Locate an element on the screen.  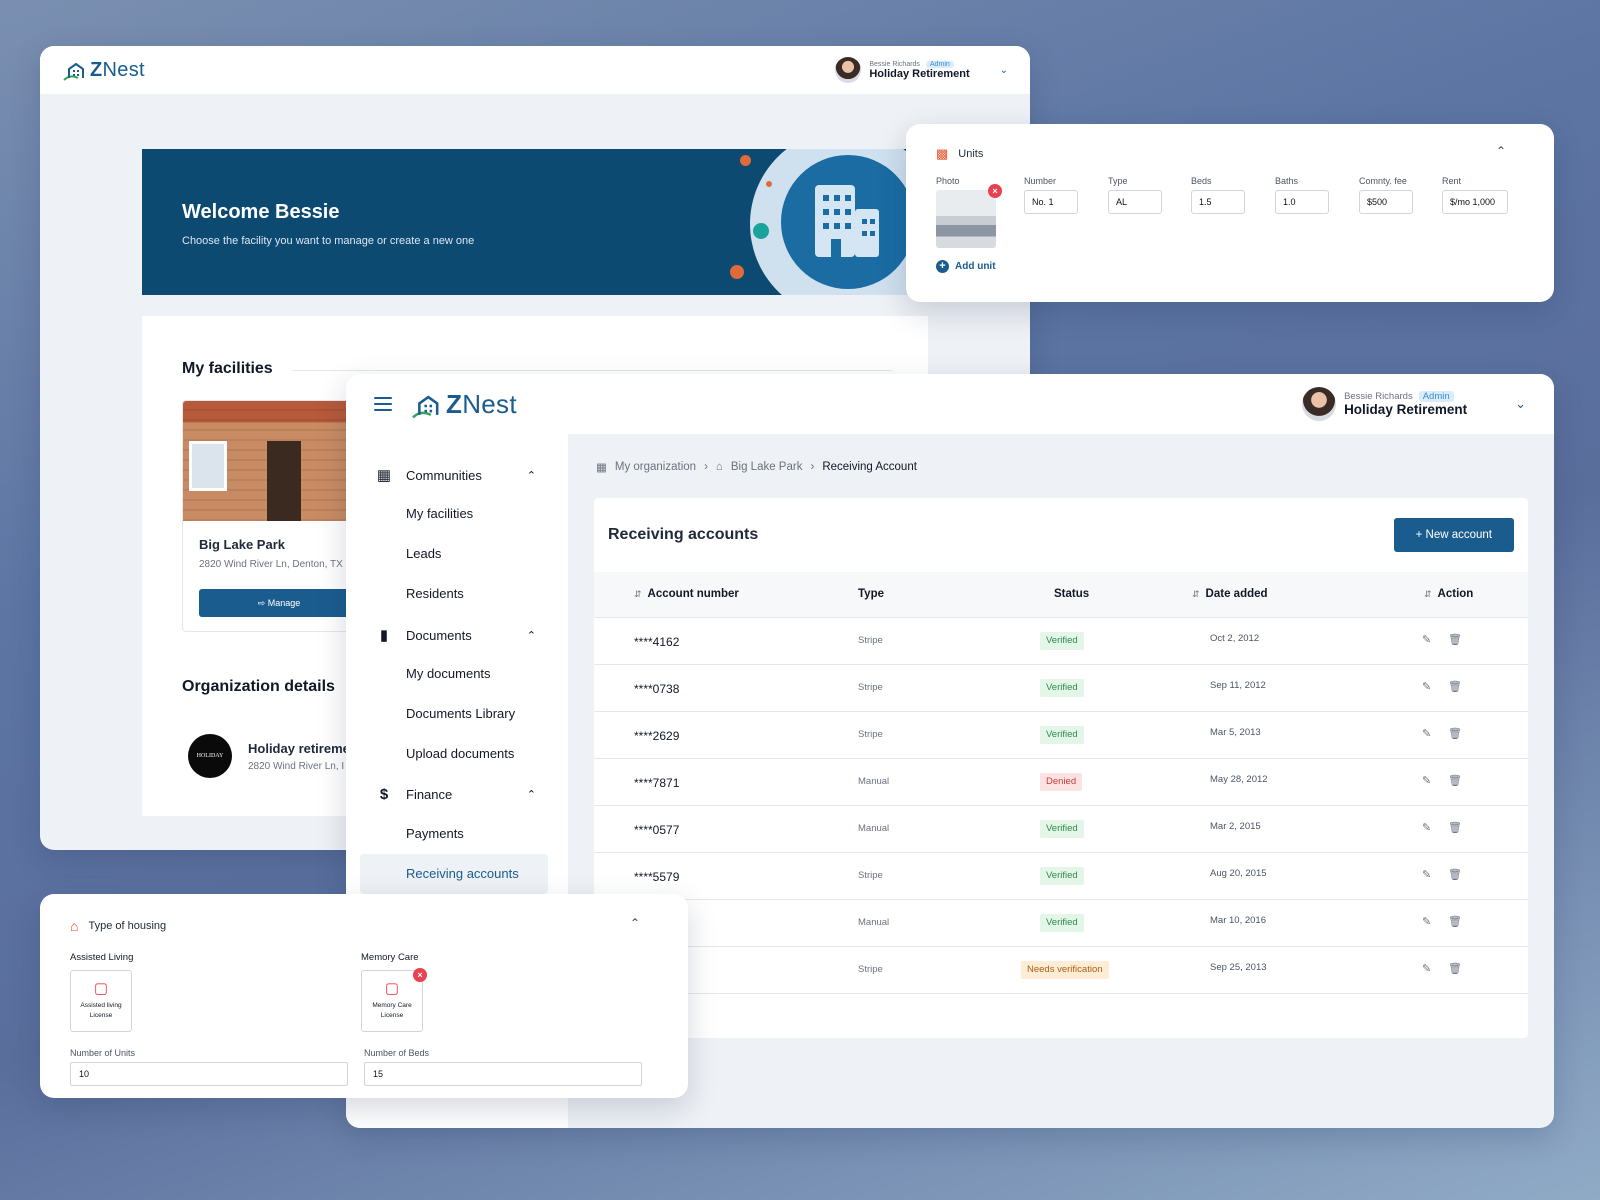
date-added: Mar 2, 2015 is located at coordinates (1235, 826).